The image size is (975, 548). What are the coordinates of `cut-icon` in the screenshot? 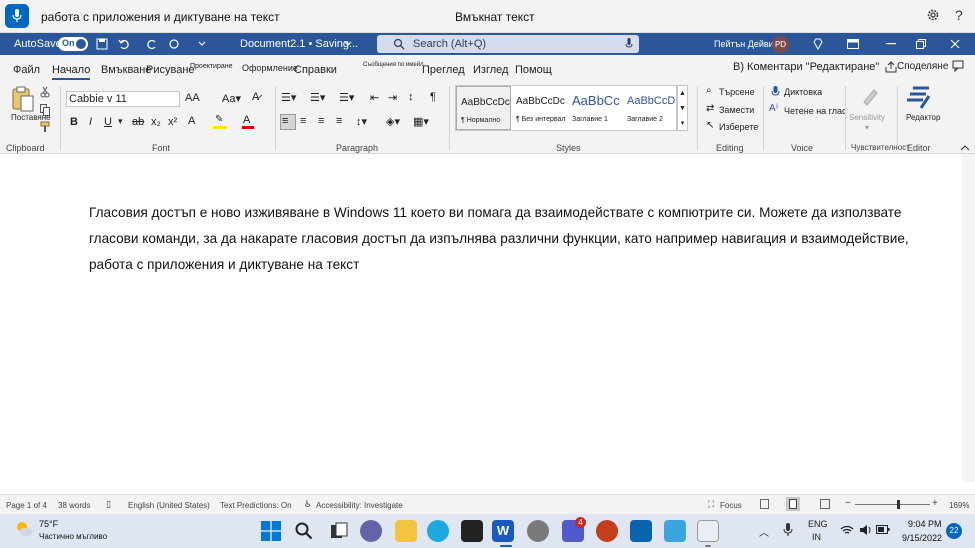 It's located at (45, 92).